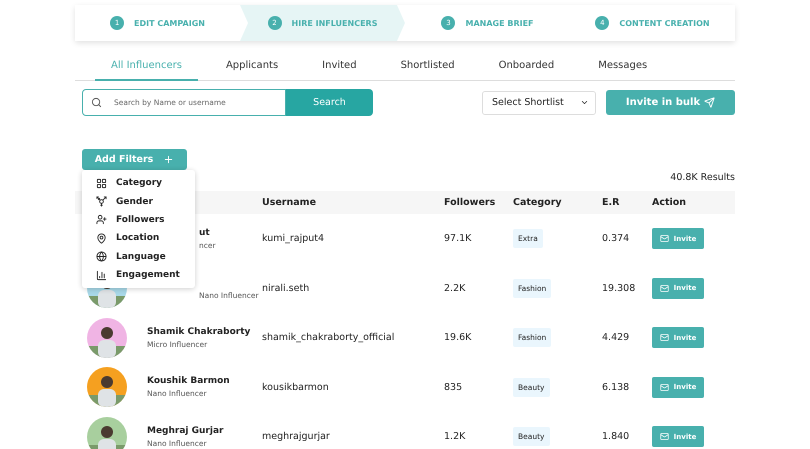 The height and width of the screenshot is (449, 810). I want to click on er-cell-text: 6.138, so click(616, 387).